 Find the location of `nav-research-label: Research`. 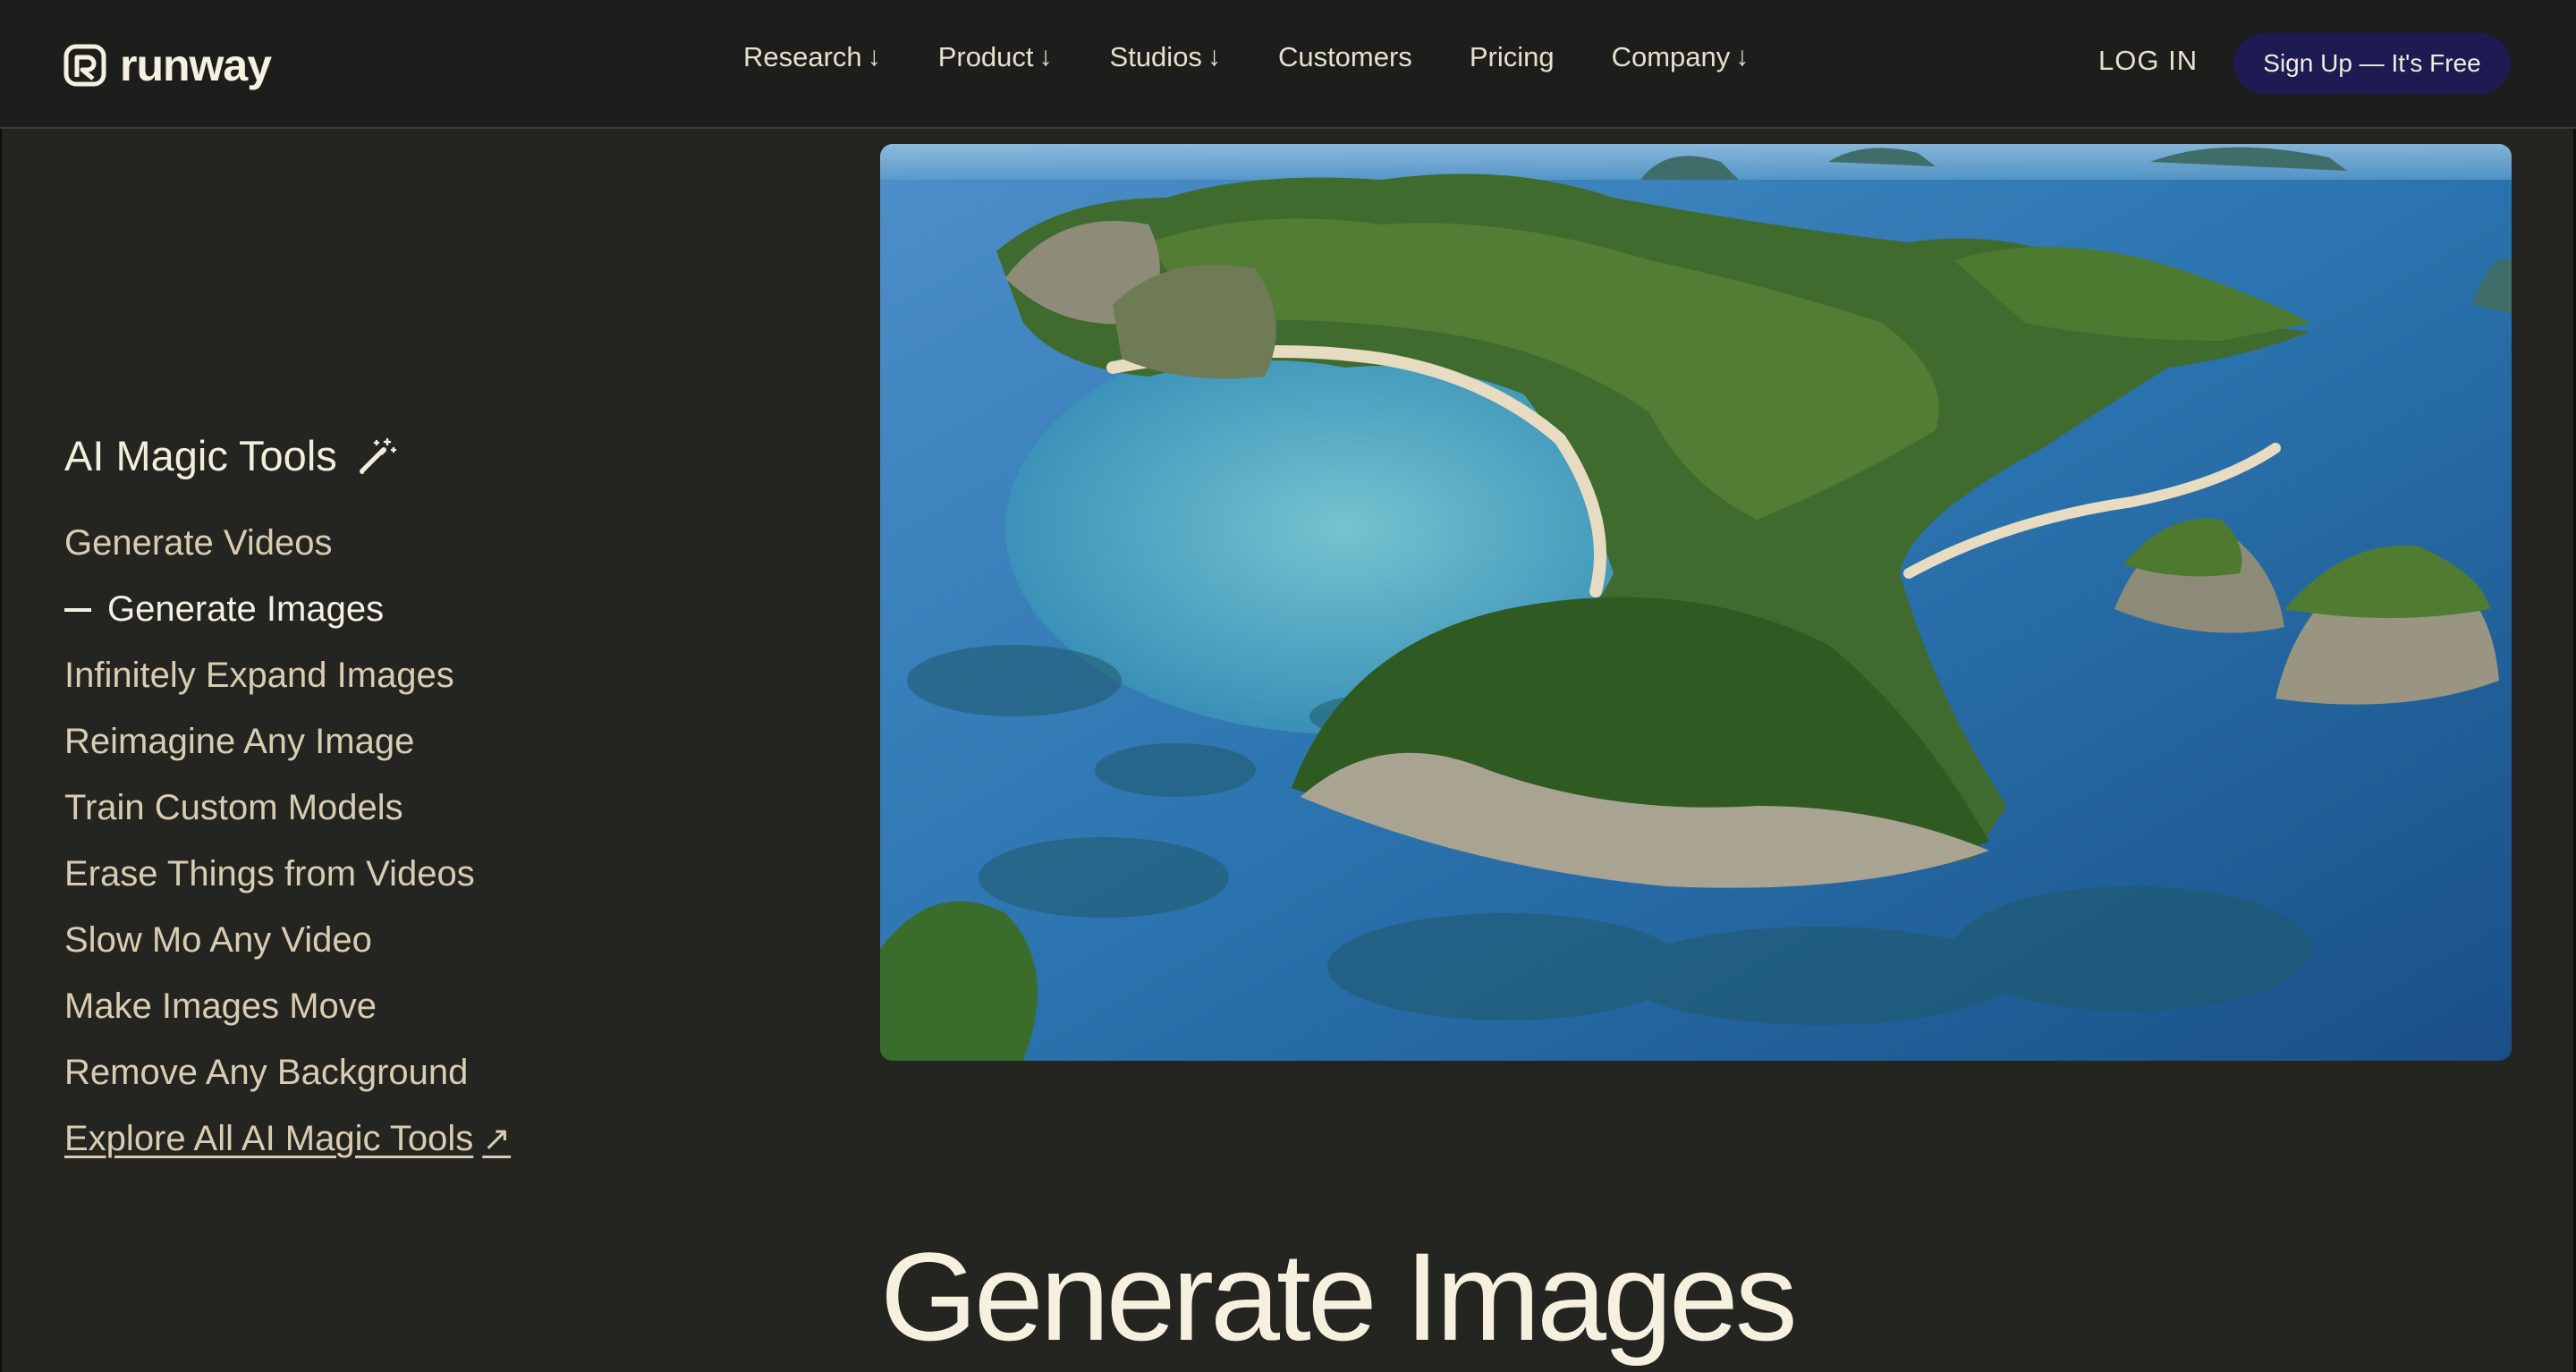

nav-research-label: Research is located at coordinates (802, 57).